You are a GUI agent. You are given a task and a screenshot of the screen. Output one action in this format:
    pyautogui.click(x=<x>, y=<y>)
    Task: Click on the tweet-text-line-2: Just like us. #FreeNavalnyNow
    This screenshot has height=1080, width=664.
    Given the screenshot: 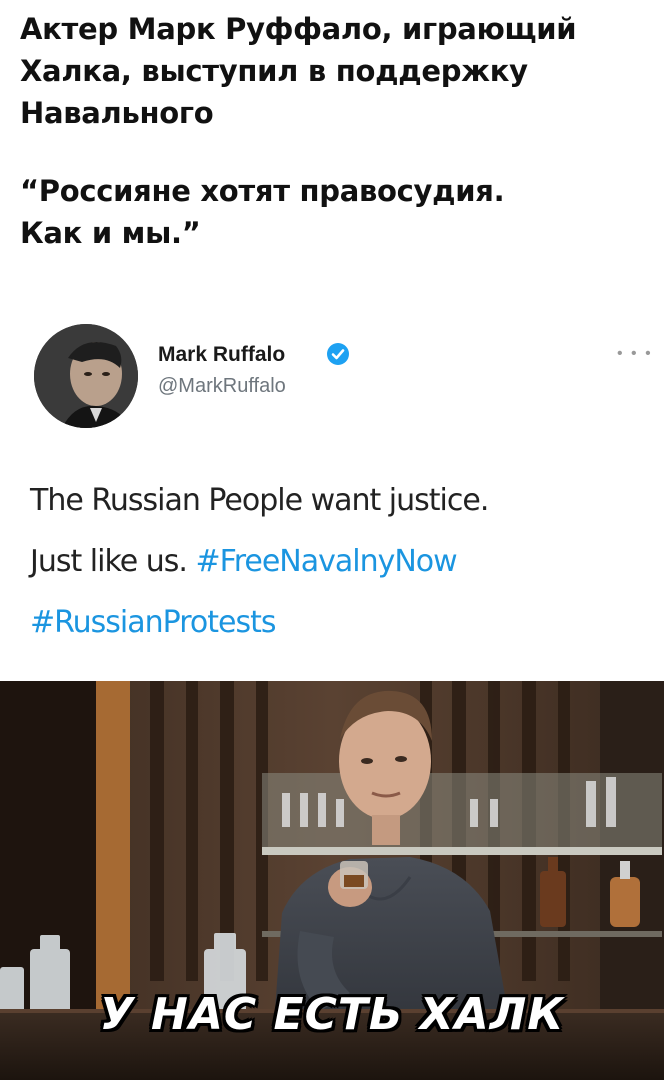 What is the action you would take?
    pyautogui.click(x=340, y=561)
    